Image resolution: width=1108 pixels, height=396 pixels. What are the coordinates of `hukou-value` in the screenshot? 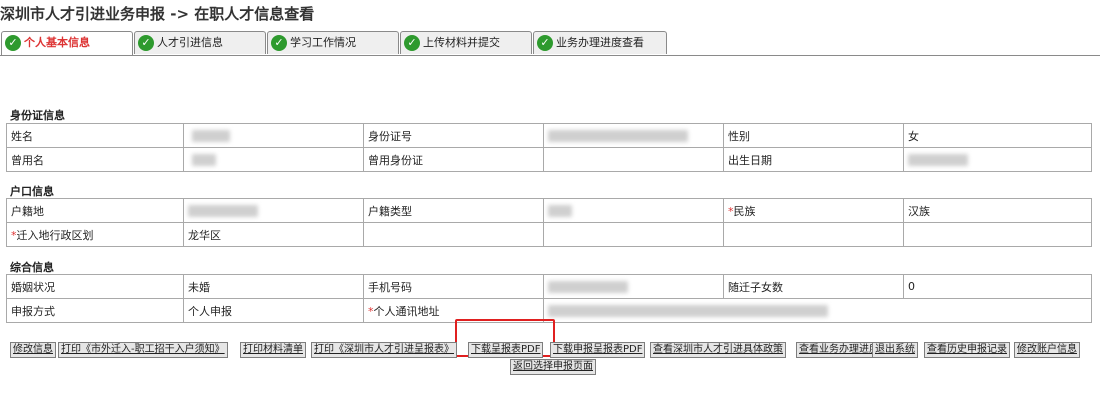 It's located at (273, 210).